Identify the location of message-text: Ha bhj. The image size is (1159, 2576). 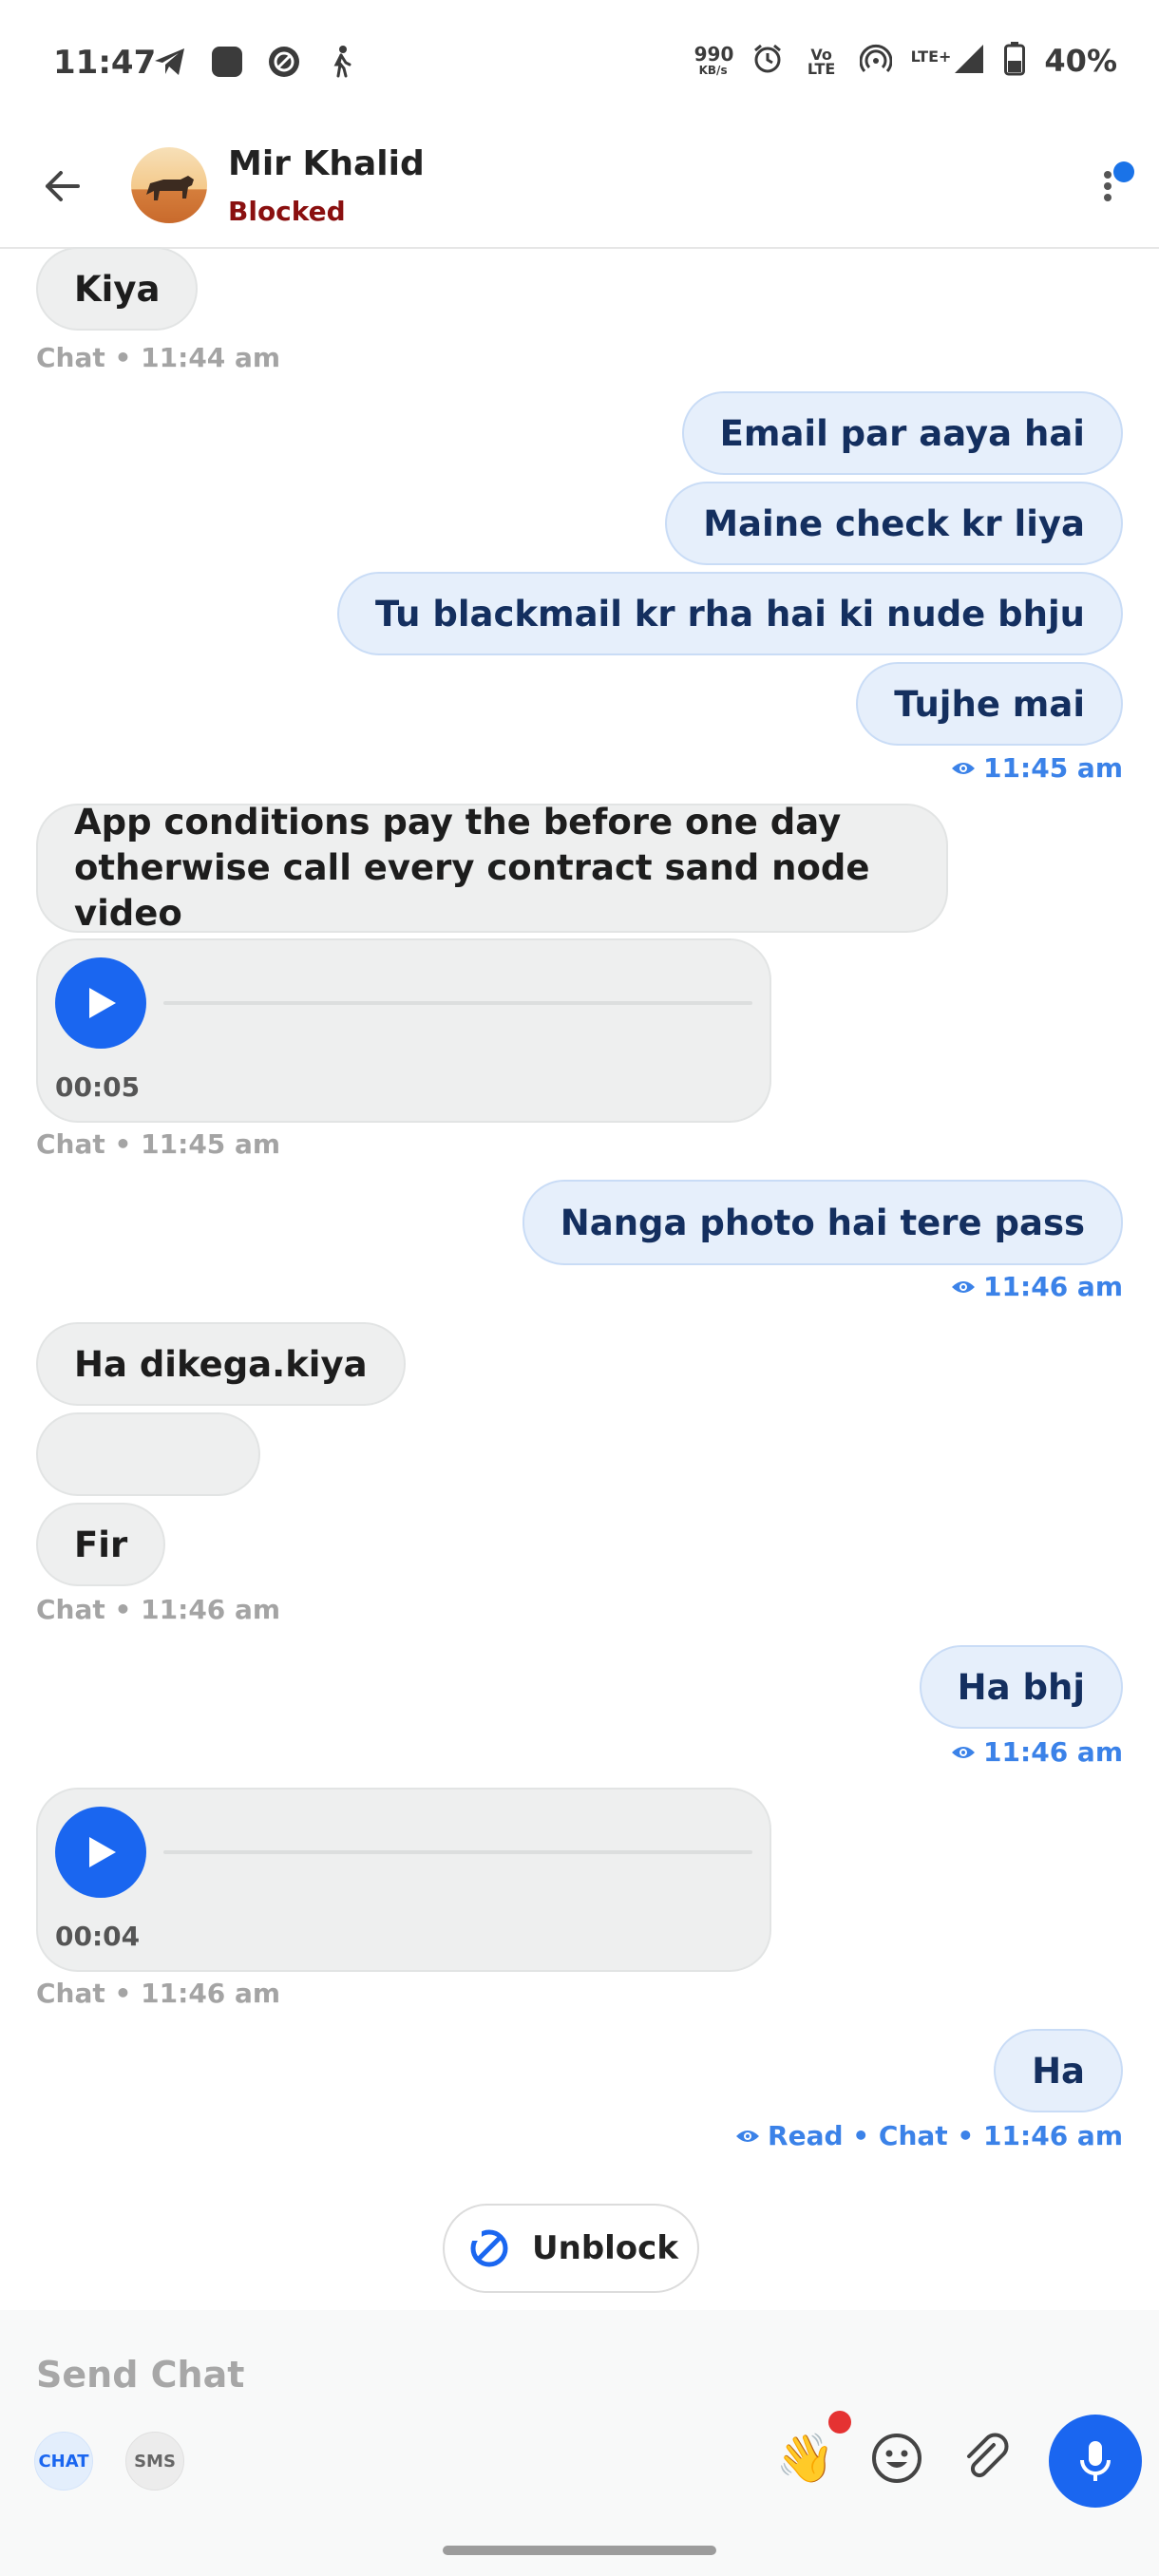
(1021, 1687).